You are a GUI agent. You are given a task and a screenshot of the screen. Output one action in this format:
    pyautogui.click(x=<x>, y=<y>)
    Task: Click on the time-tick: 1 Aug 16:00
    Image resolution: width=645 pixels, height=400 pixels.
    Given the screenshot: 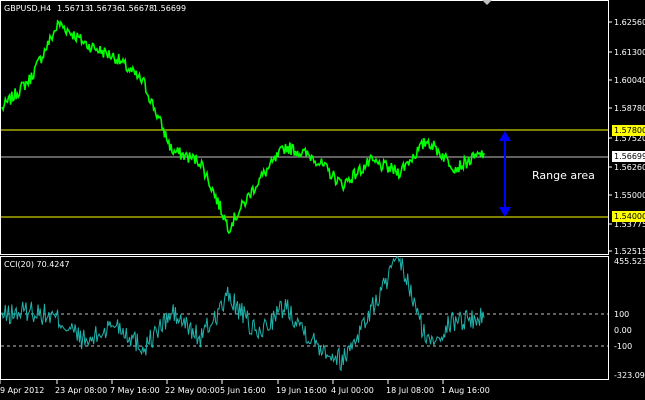 What is the action you would take?
    pyautogui.click(x=465, y=390)
    